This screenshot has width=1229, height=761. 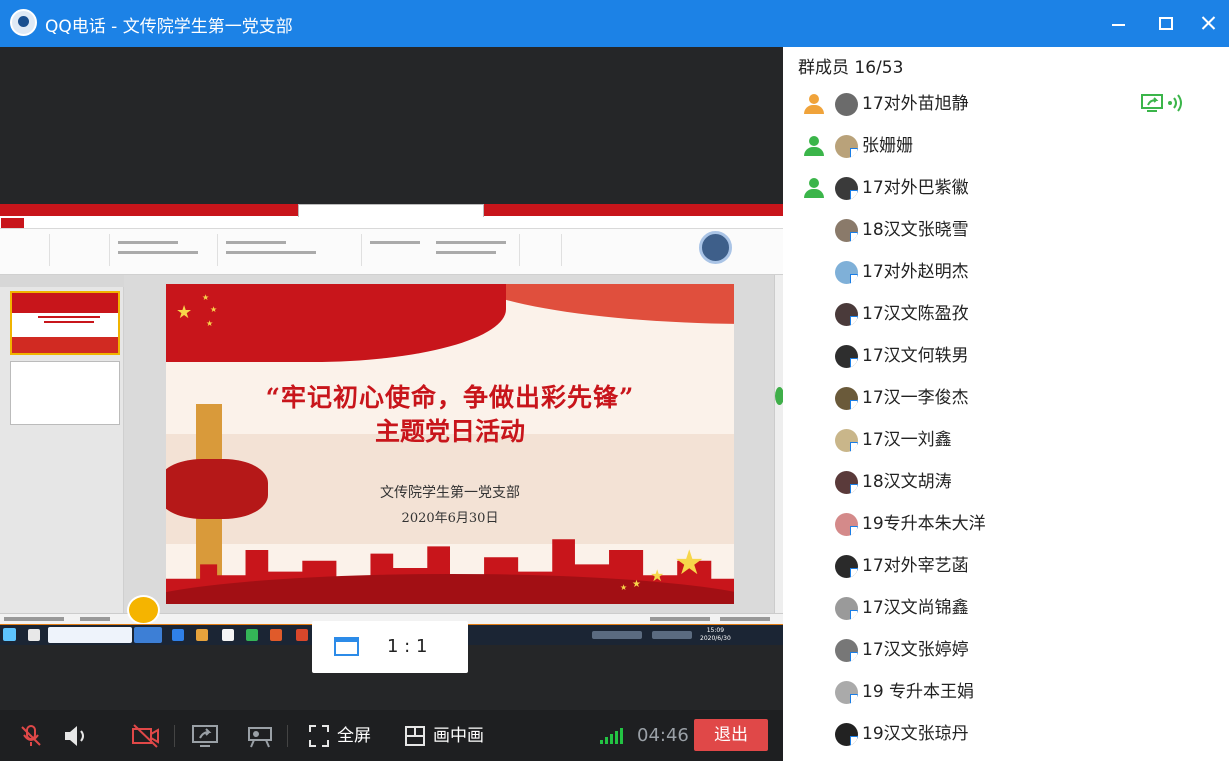 I want to click on speaker-icon, so click(x=74, y=736).